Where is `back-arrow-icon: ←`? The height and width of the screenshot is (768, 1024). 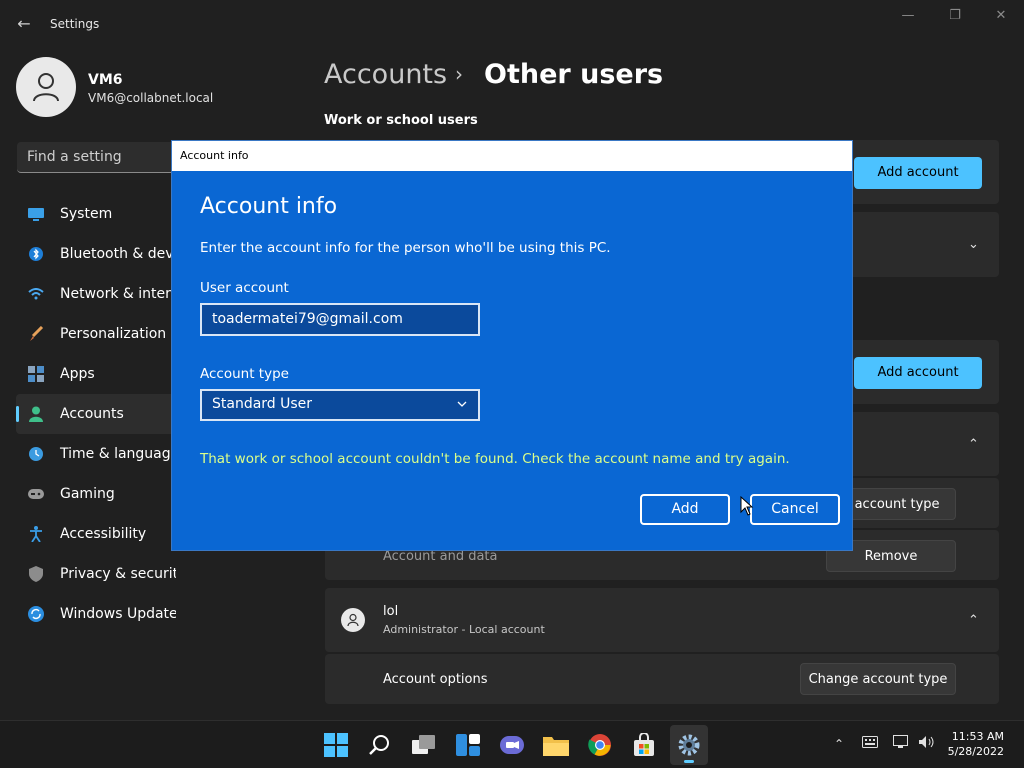
back-arrow-icon: ← is located at coordinates (24, 24).